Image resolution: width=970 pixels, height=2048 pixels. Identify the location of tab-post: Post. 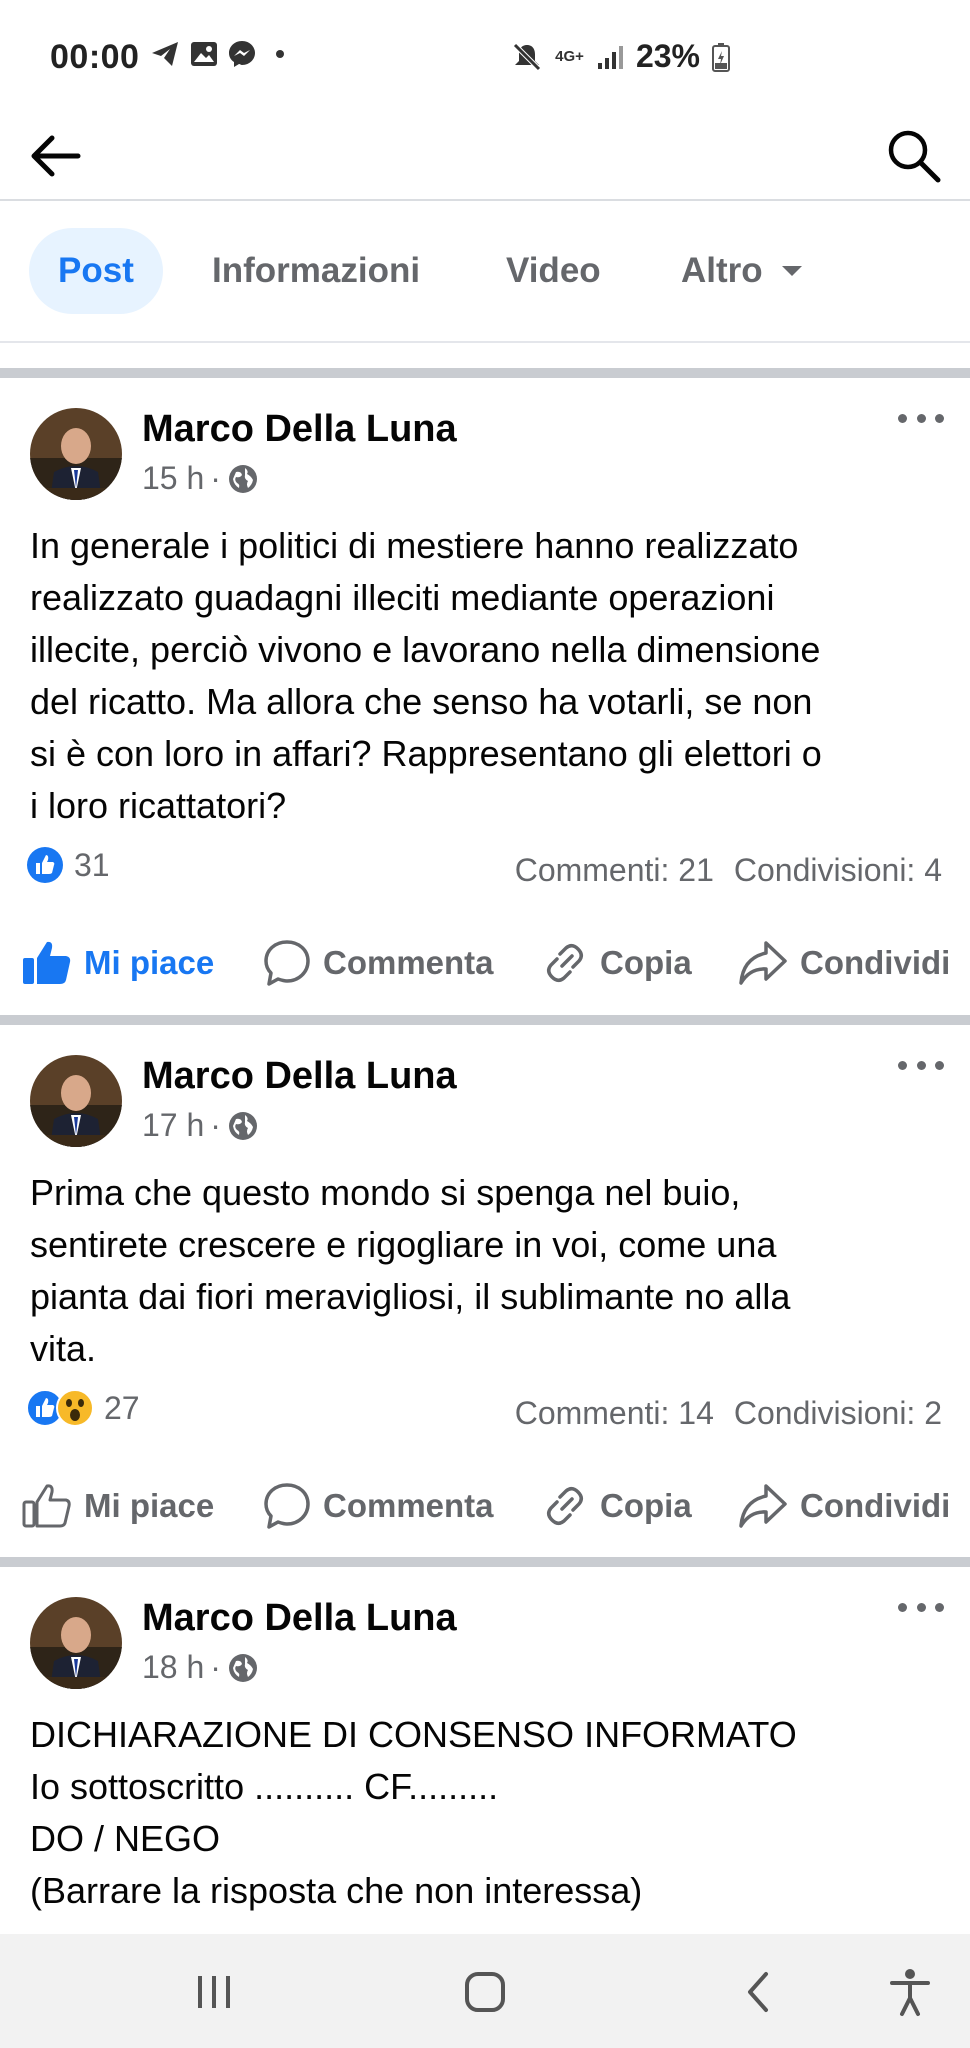
(96, 271).